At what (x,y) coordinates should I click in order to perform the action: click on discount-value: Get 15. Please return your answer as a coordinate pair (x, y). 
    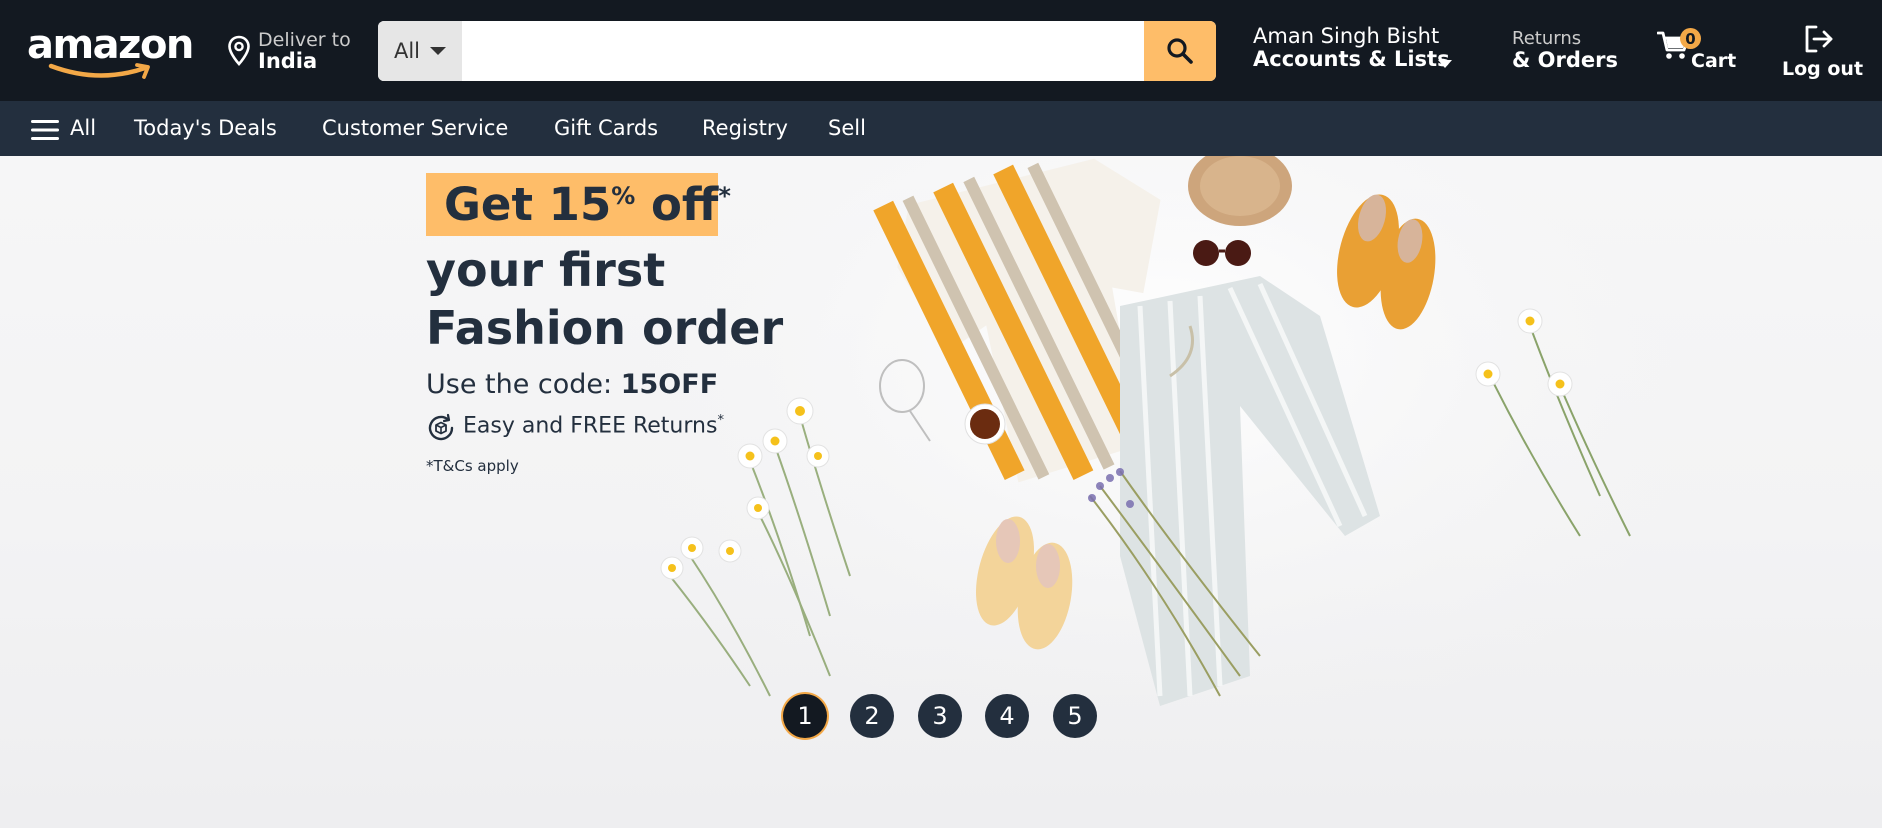
    Looking at the image, I should click on (528, 204).